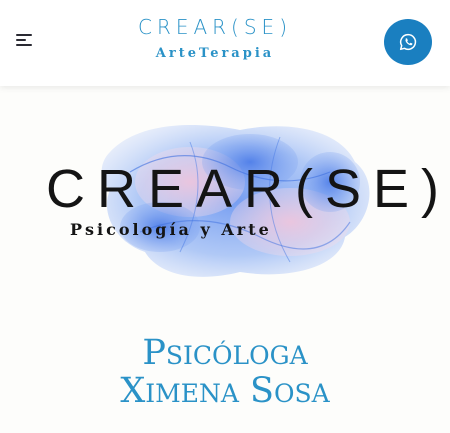 The image size is (450, 433). What do you see at coordinates (248, 189) in the screenshot?
I see `hero-logo-title: CREAR(SE)` at bounding box center [248, 189].